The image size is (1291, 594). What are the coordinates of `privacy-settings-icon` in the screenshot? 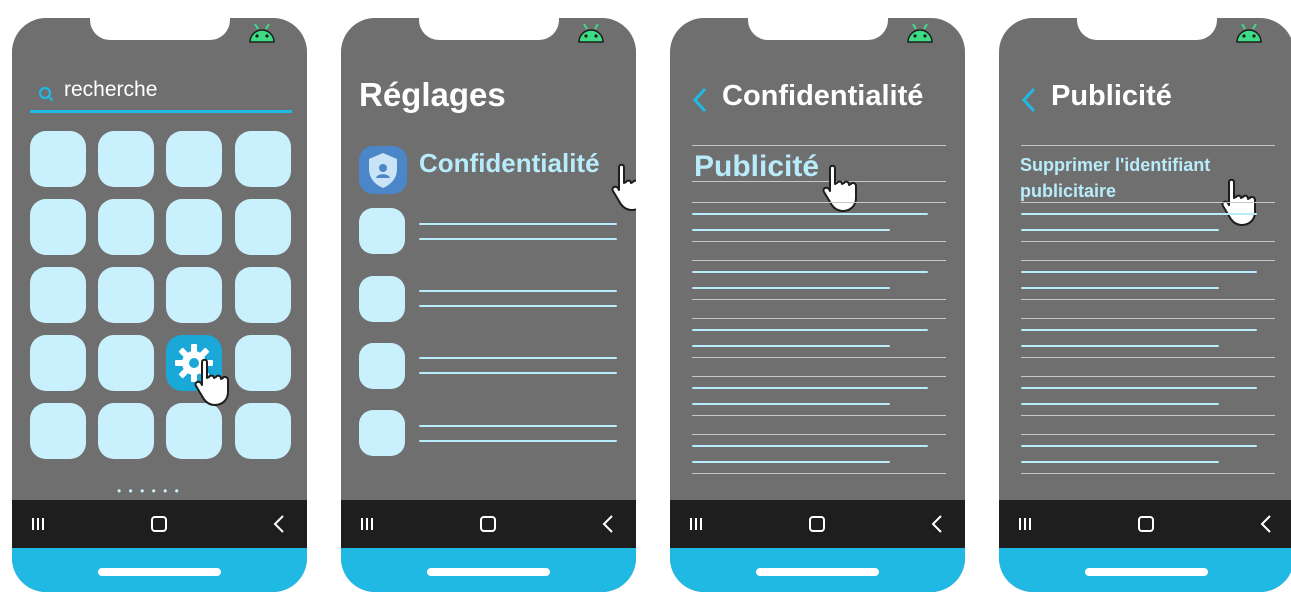 It's located at (383, 170).